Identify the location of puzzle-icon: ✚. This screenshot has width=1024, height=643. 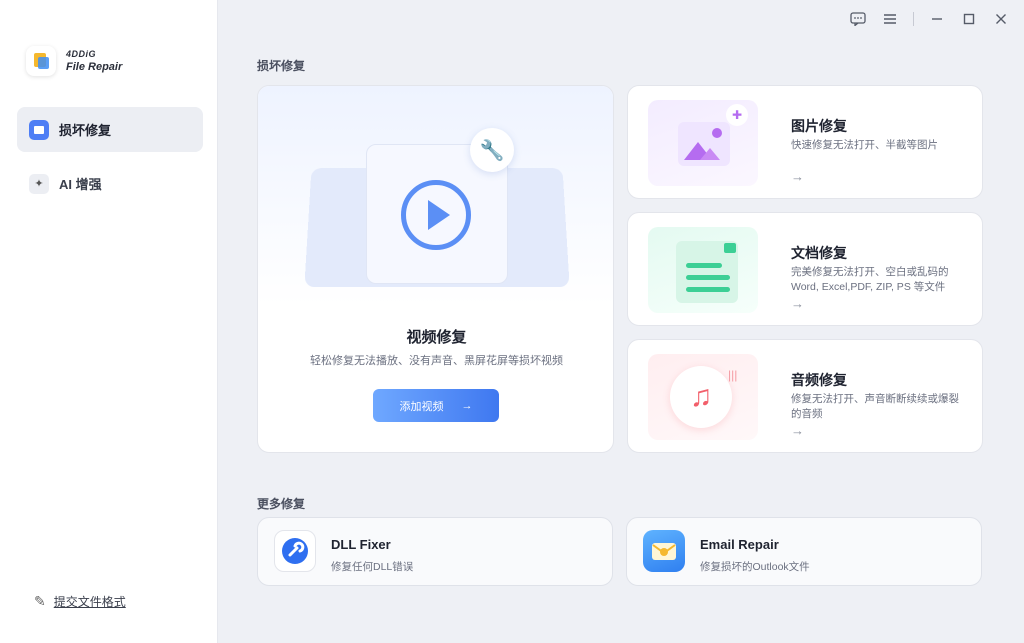
(737, 115).